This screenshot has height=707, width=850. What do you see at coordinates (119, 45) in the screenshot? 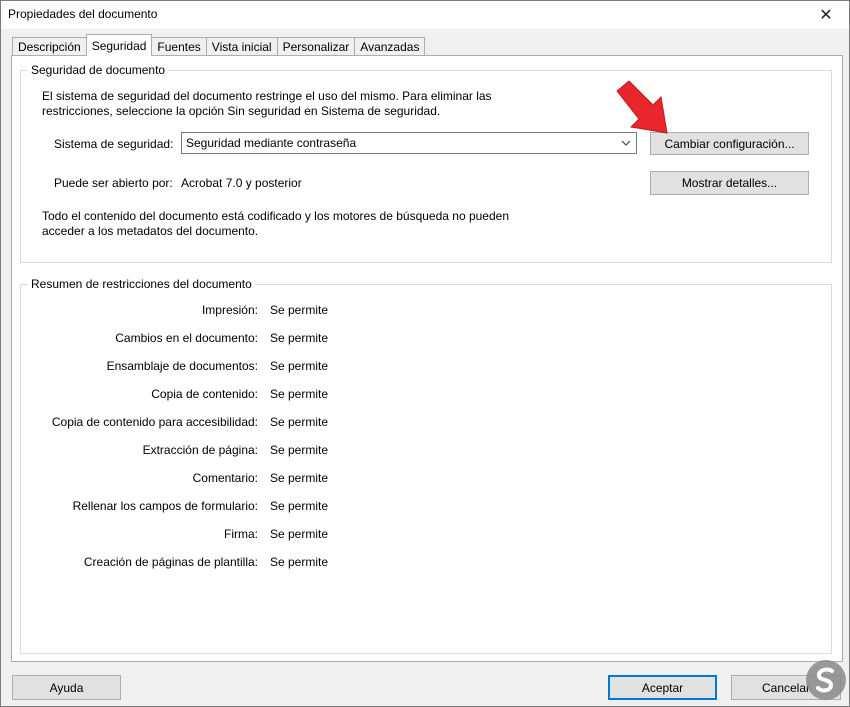
I see `tab-seguridad: Seguridad` at bounding box center [119, 45].